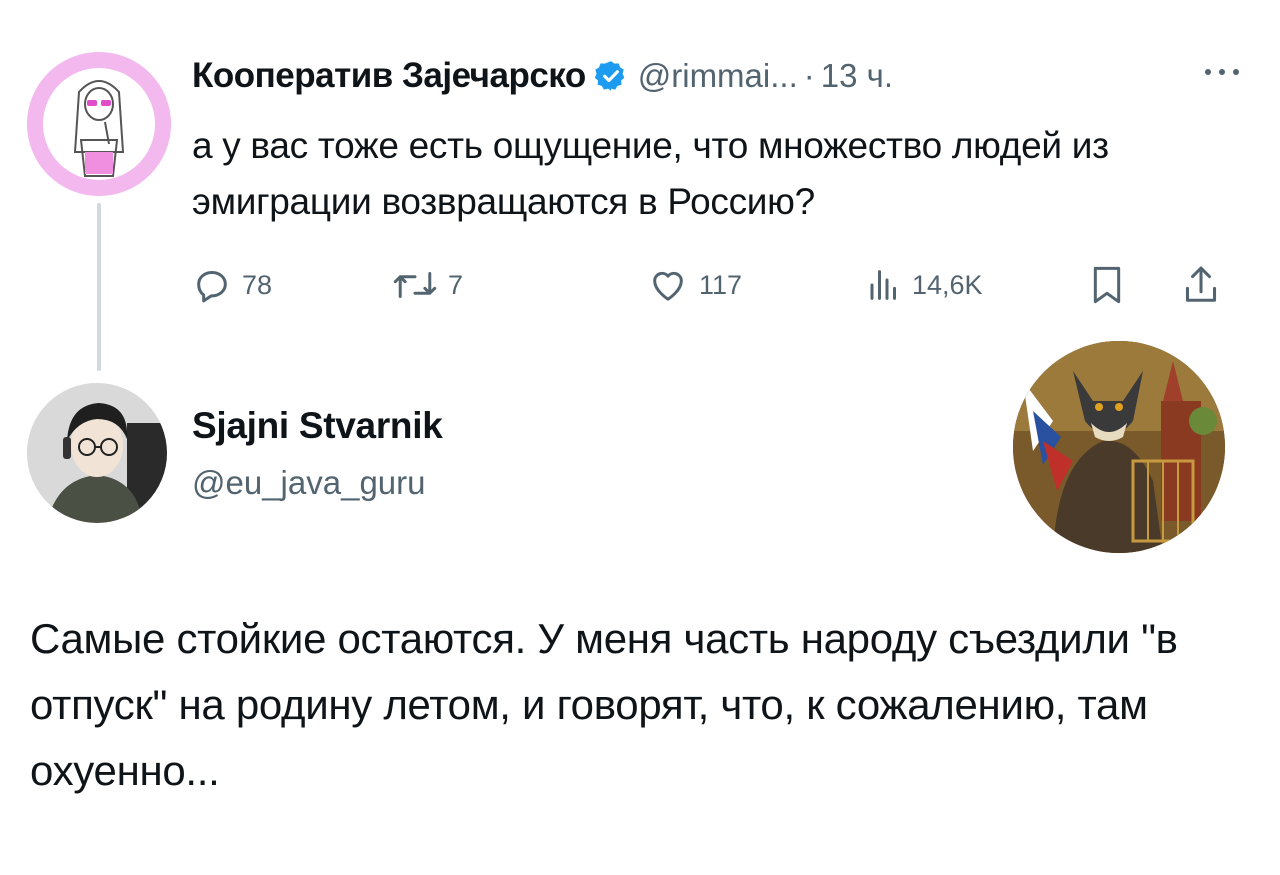  Describe the element at coordinates (99, 287) in the screenshot. I see `thread-connector-line` at that location.